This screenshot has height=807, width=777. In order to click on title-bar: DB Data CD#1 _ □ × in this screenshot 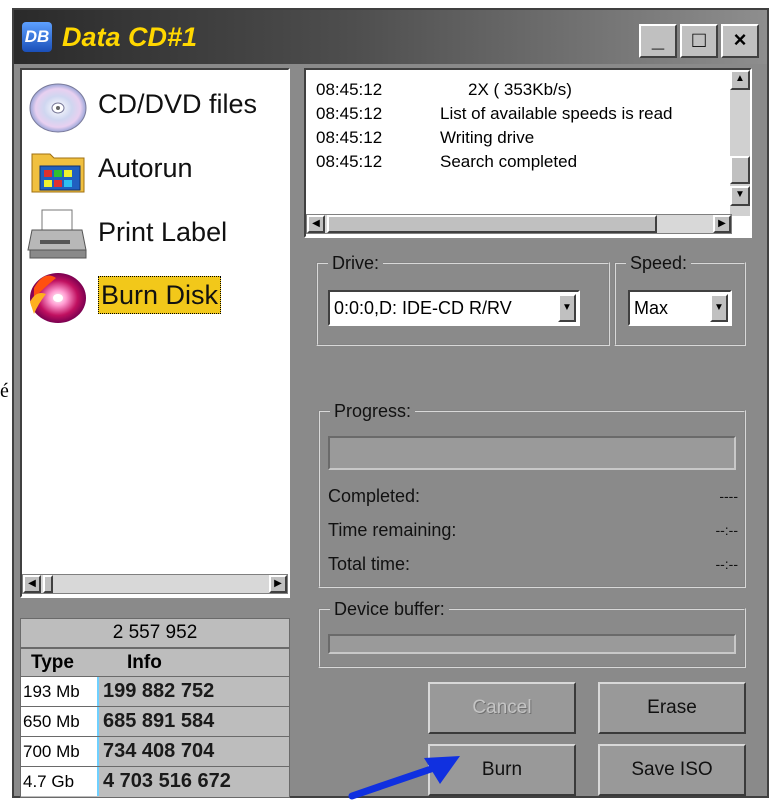, I will do `click(390, 37)`.